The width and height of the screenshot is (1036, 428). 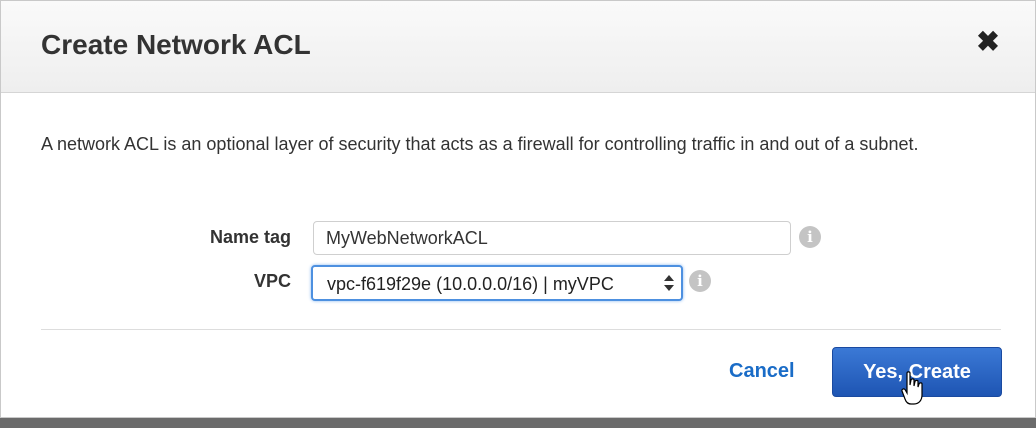 What do you see at coordinates (669, 283) in the screenshot?
I see `updown-arrows-icon` at bounding box center [669, 283].